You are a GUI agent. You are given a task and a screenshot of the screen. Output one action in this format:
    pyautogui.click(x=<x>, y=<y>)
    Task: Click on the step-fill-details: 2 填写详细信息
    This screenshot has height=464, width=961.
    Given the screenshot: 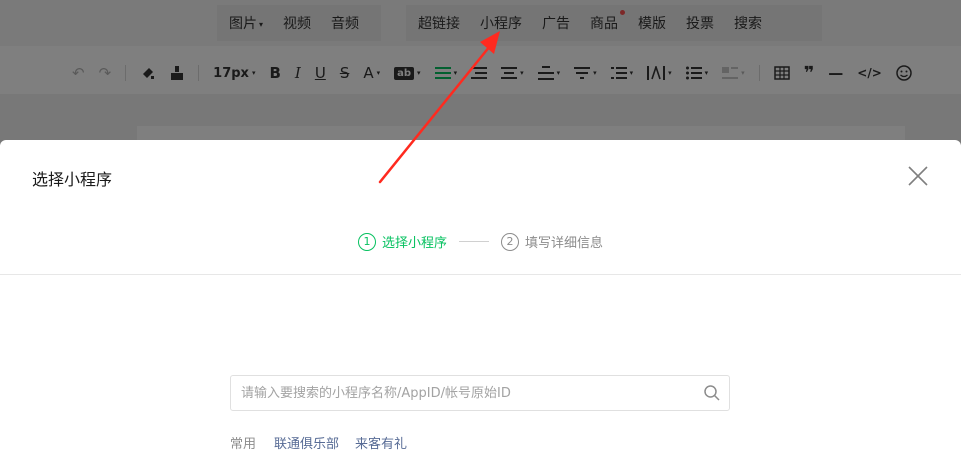 What is the action you would take?
    pyautogui.click(x=552, y=241)
    